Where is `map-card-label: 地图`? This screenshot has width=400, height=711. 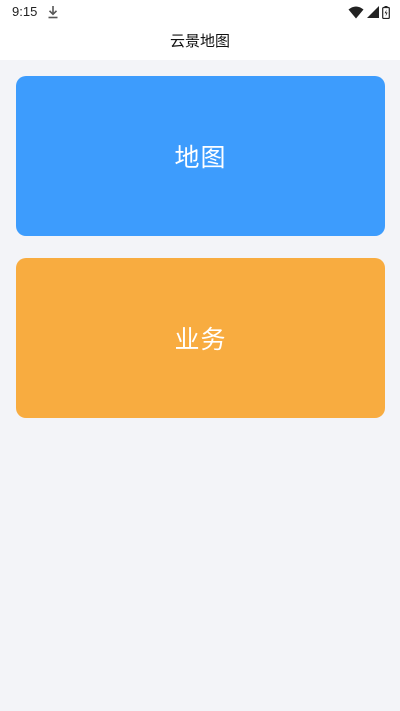 map-card-label: 地图 is located at coordinates (200, 157).